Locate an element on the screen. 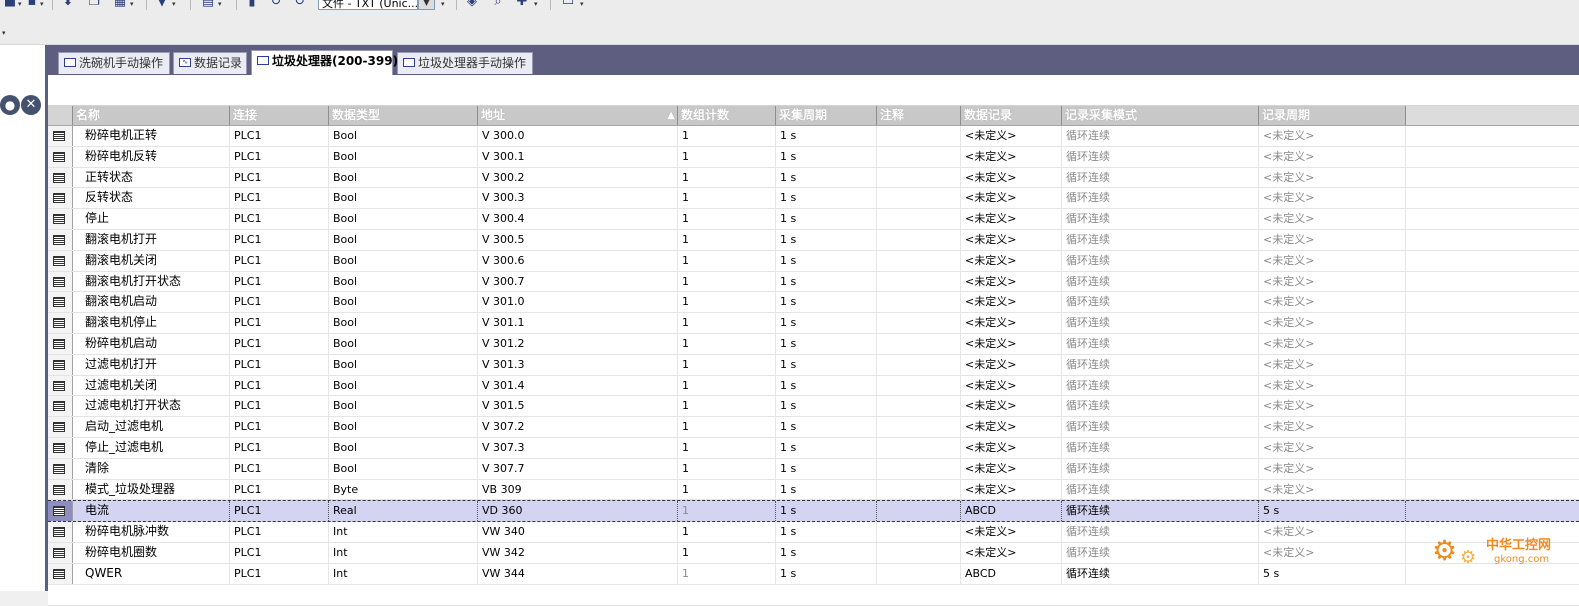 Image resolution: width=1579 pixels, height=606 pixels. column-header-log-period: 记录周期 is located at coordinates (1332, 115).